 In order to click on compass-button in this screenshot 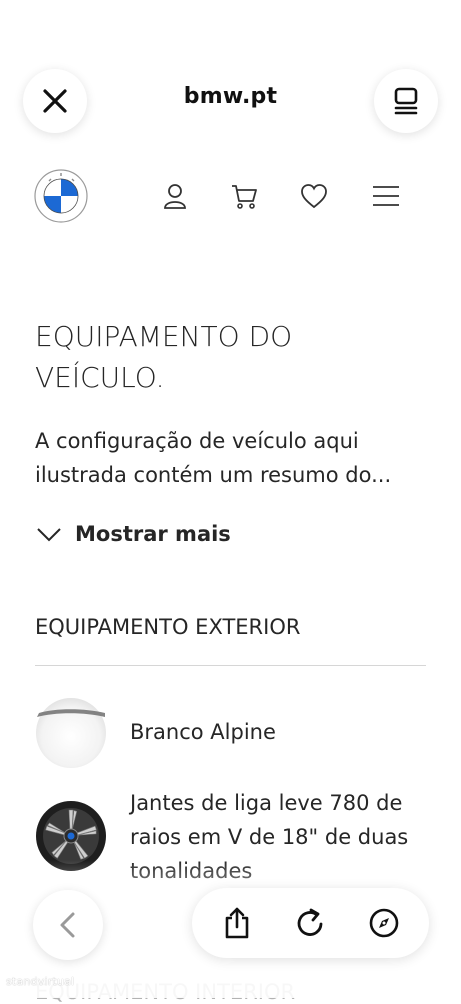, I will do `click(384, 923)`.